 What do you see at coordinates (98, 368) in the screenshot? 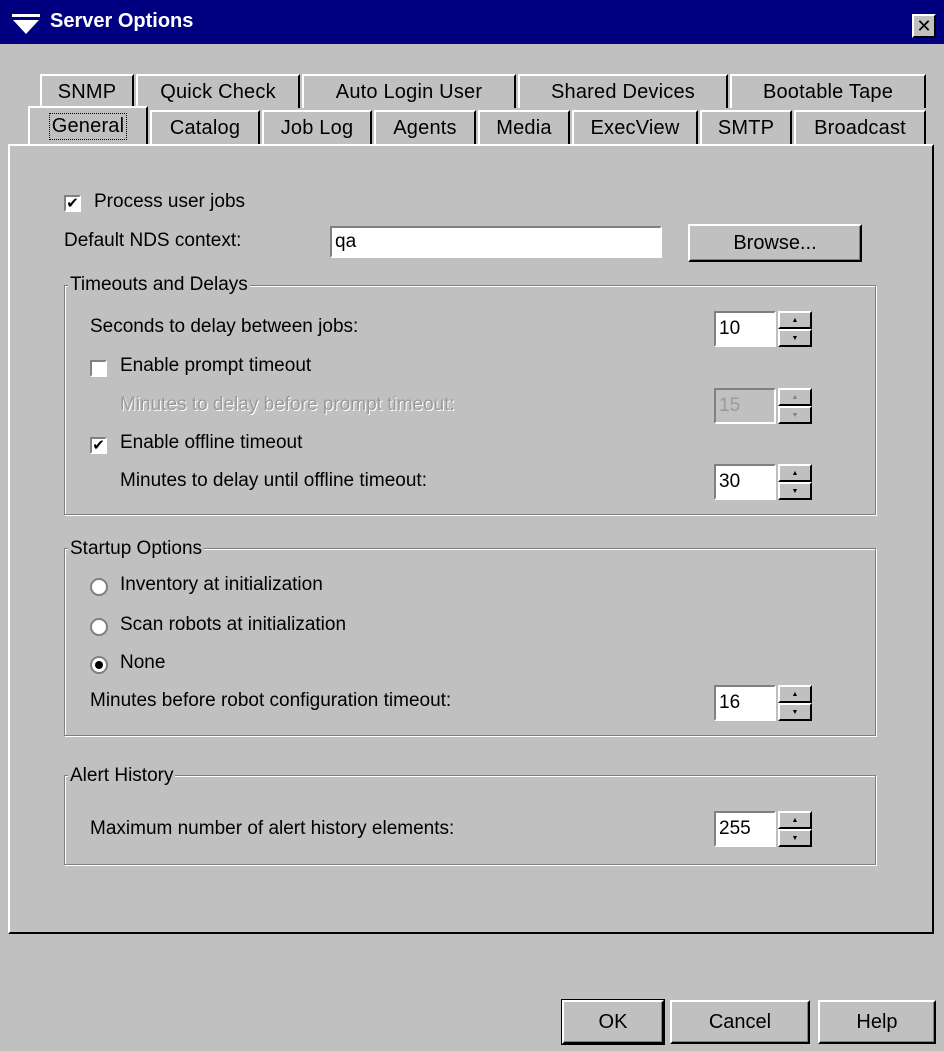
I see `enable-prompt-timeout-checkbox` at bounding box center [98, 368].